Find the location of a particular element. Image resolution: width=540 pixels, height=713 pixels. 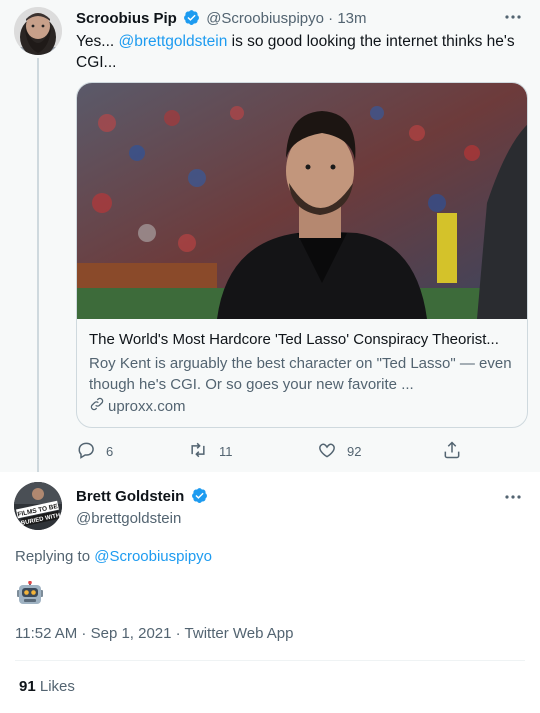

tweet-meta: 11:52 AM · Sep 1, 2021 · Twitter Web App is located at coordinates (154, 634).